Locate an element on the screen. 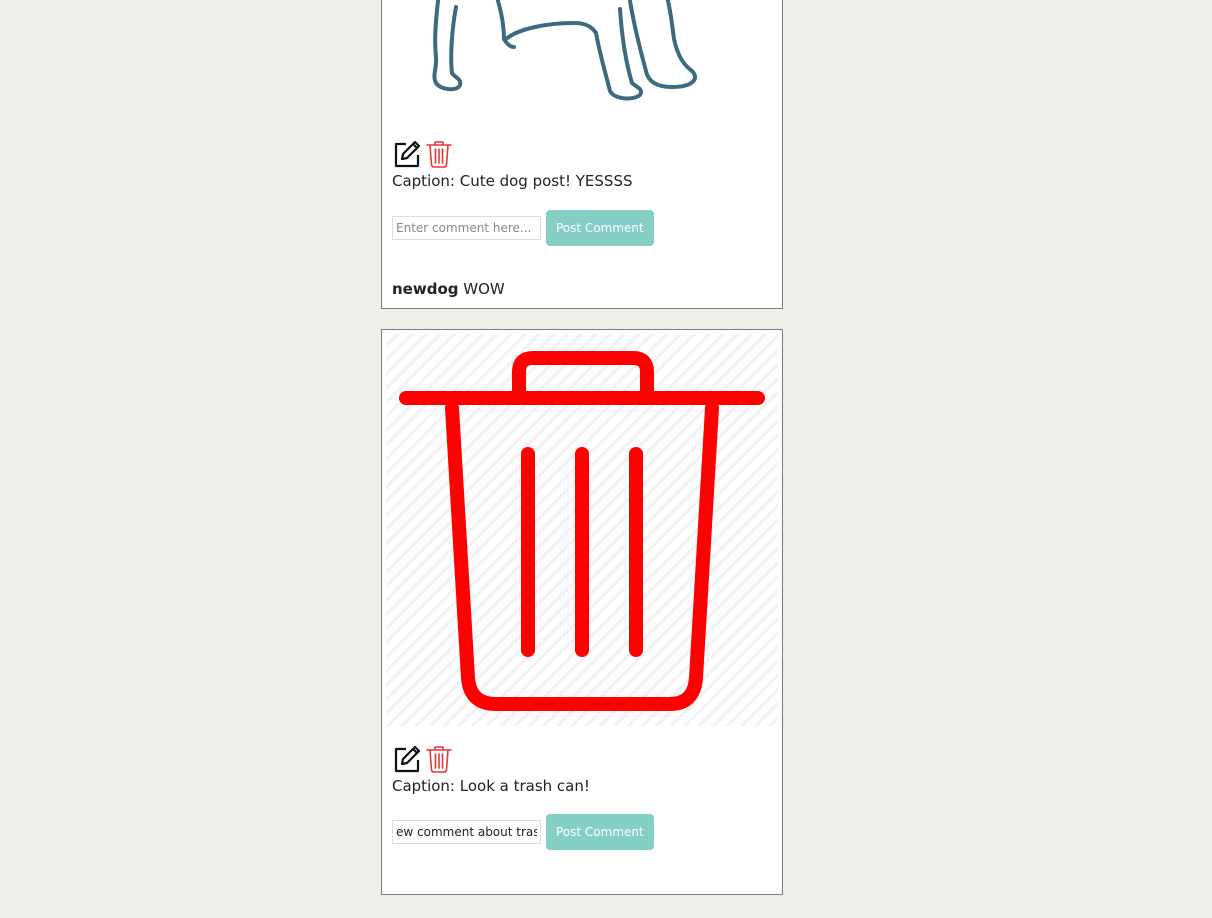 The width and height of the screenshot is (1212, 918). comment-item: newdog WOW is located at coordinates (448, 289).